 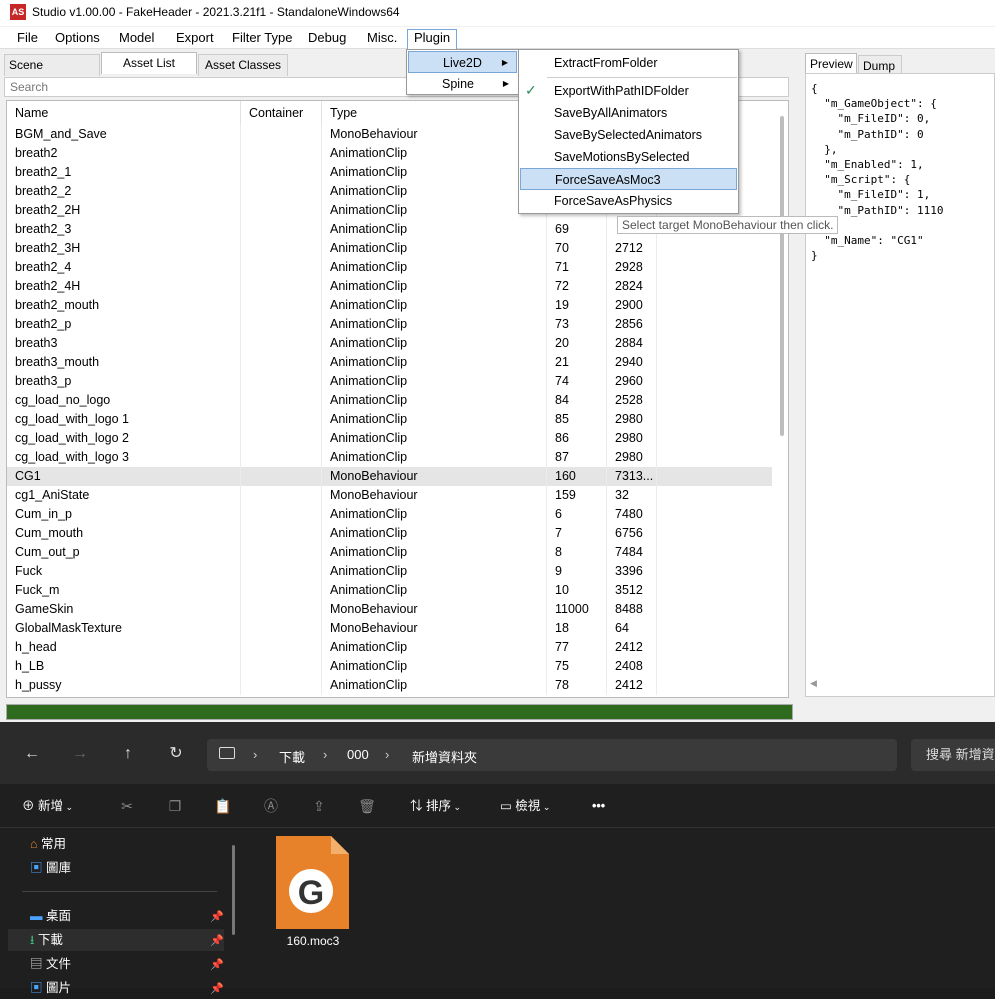 I want to click on table-row: breath2_4H AnimationClip 72 2824, so click(x=389, y=286).